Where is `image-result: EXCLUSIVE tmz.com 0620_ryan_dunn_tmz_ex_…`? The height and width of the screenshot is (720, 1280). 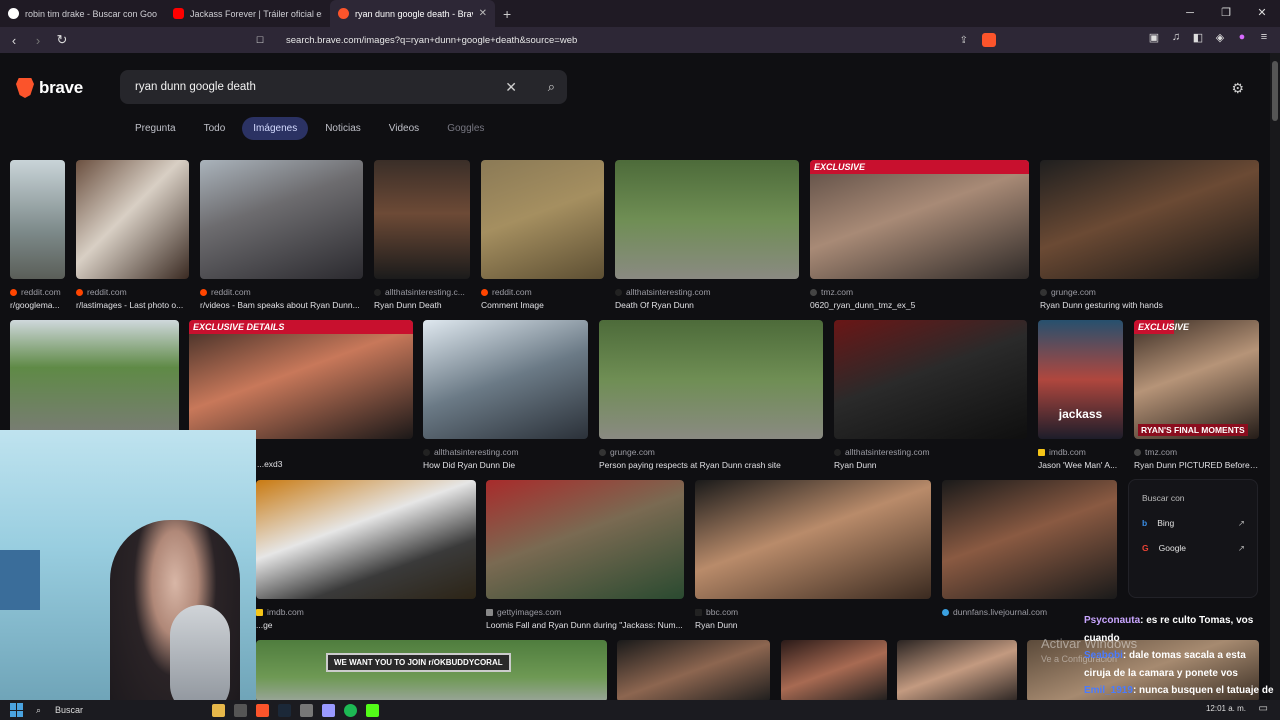
image-result: EXCLUSIVE tmz.com 0620_ryan_dunn_tmz_ex_… is located at coordinates (919, 235).